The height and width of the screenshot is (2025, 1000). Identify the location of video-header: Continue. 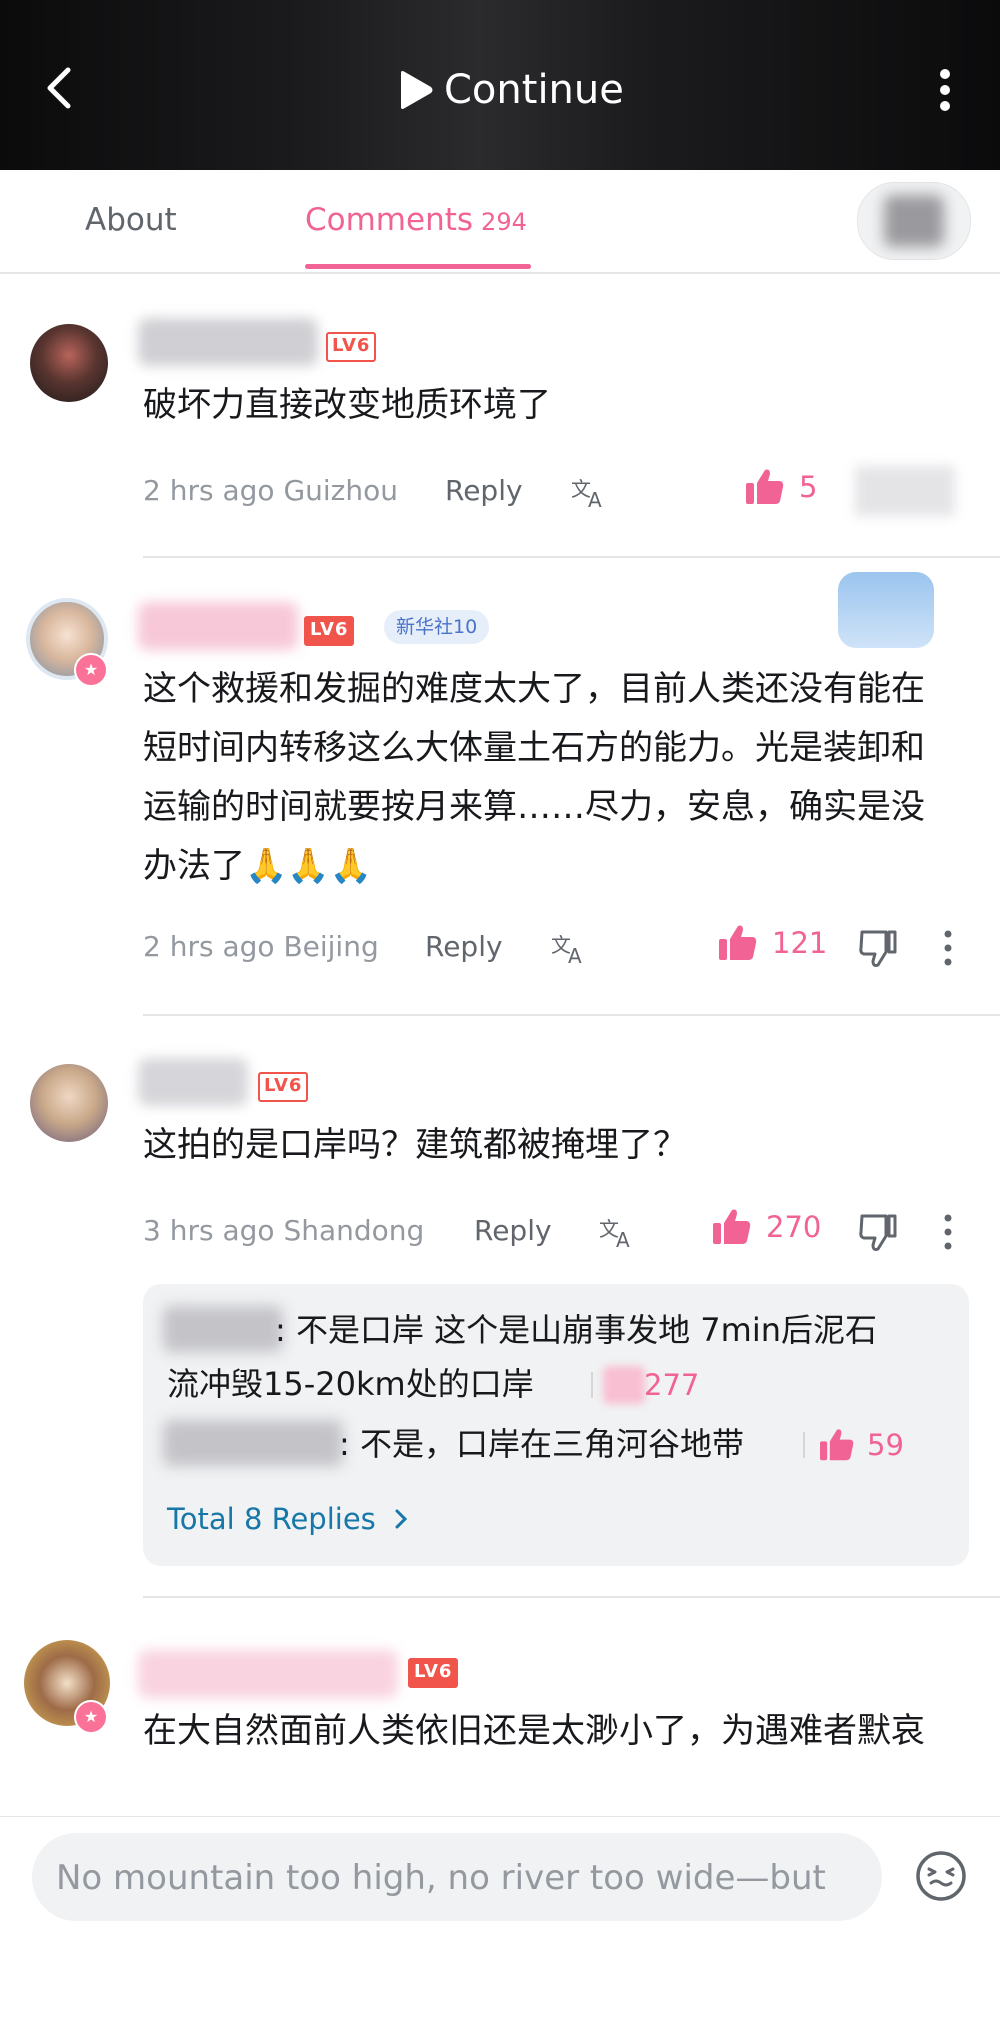
(500, 85).